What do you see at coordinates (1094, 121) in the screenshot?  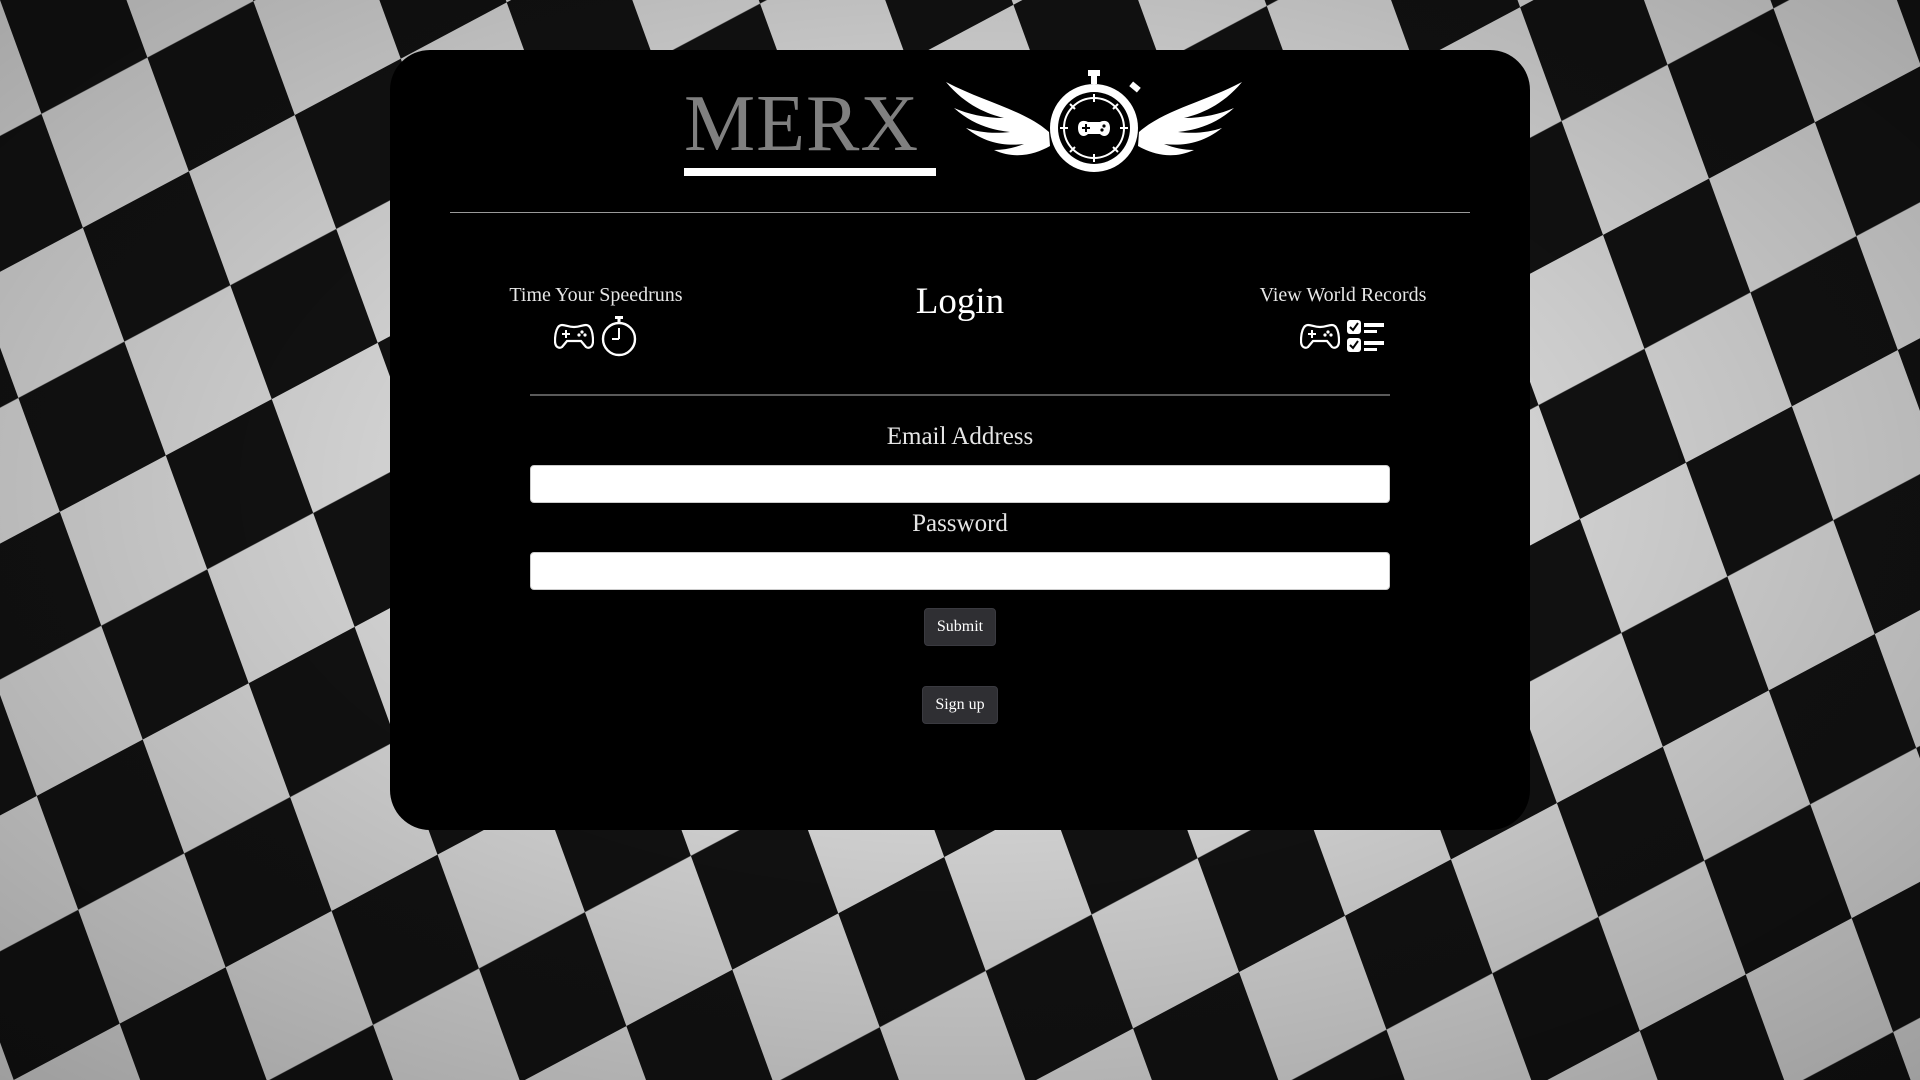 I see `winged-stopwatch-logo-icon` at bounding box center [1094, 121].